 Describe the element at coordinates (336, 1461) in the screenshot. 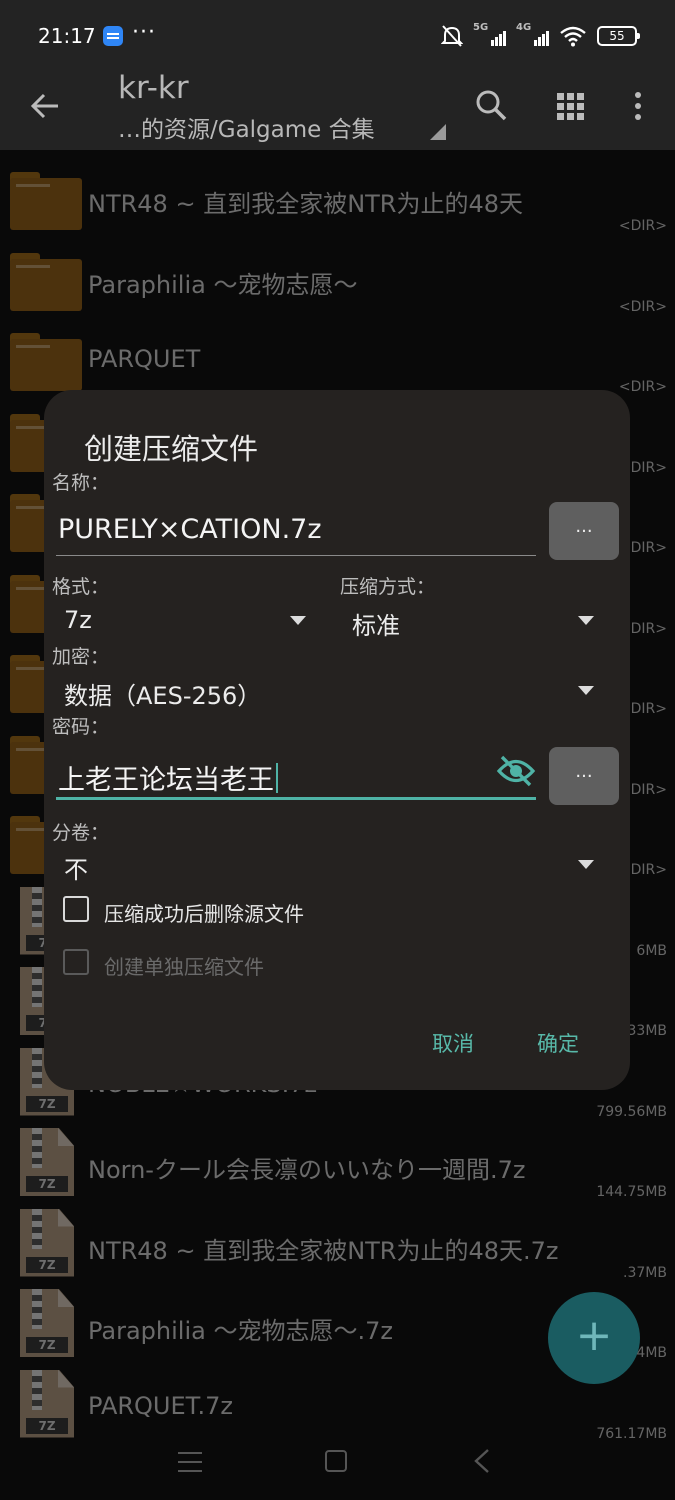

I see `nav-home-icon` at that location.